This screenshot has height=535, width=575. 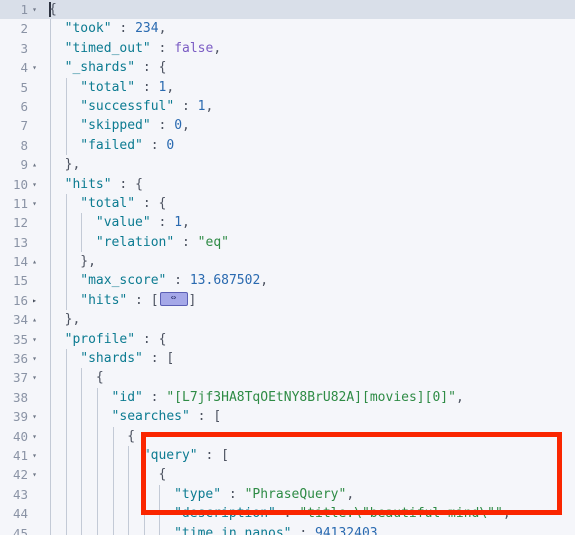 I want to click on code-line: 16 ▸ "hits" : [⇔], so click(x=287, y=300).